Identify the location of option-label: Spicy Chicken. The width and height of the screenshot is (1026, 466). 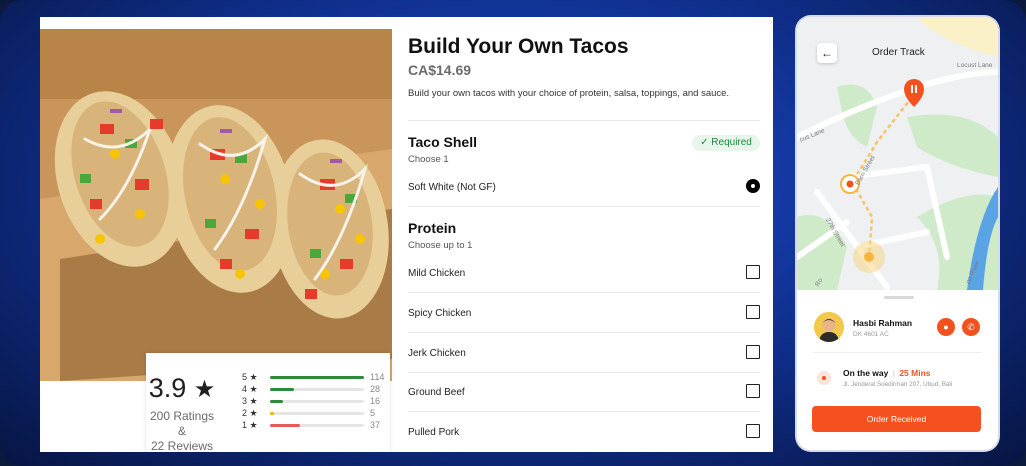
(440, 313).